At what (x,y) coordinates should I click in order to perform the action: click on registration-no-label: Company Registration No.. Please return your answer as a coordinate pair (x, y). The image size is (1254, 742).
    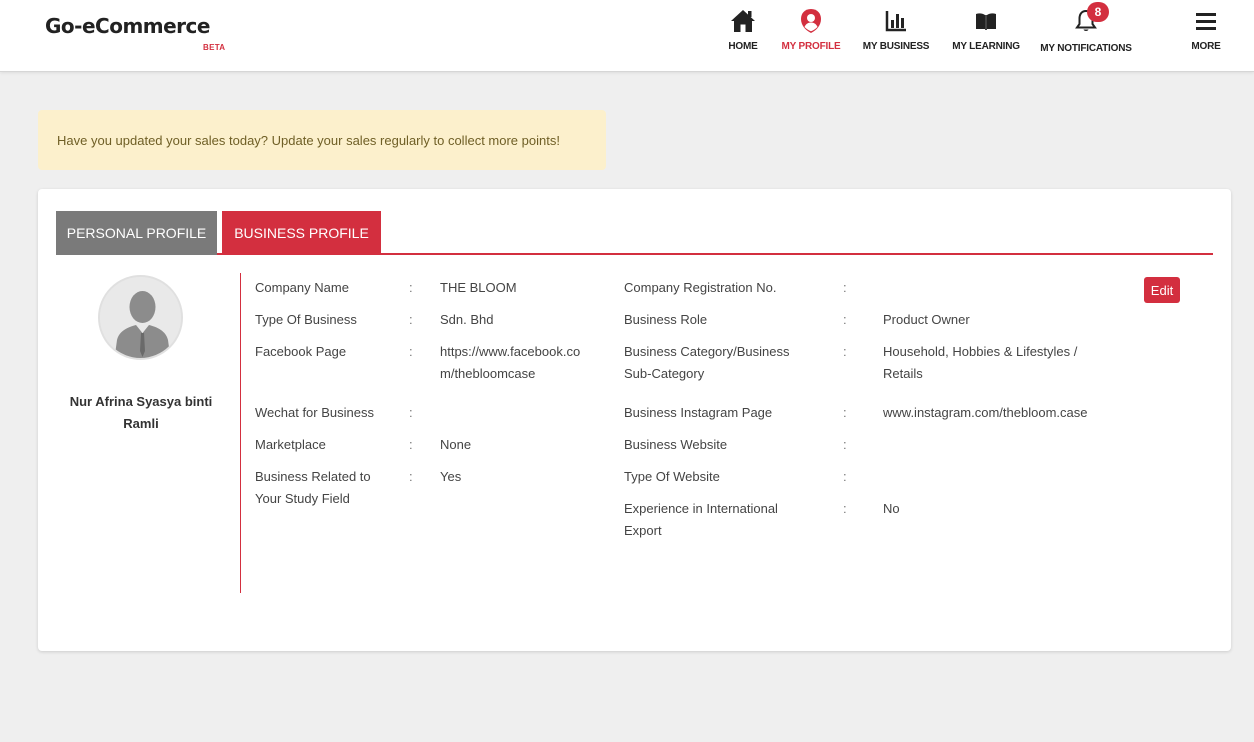
    Looking at the image, I should click on (700, 287).